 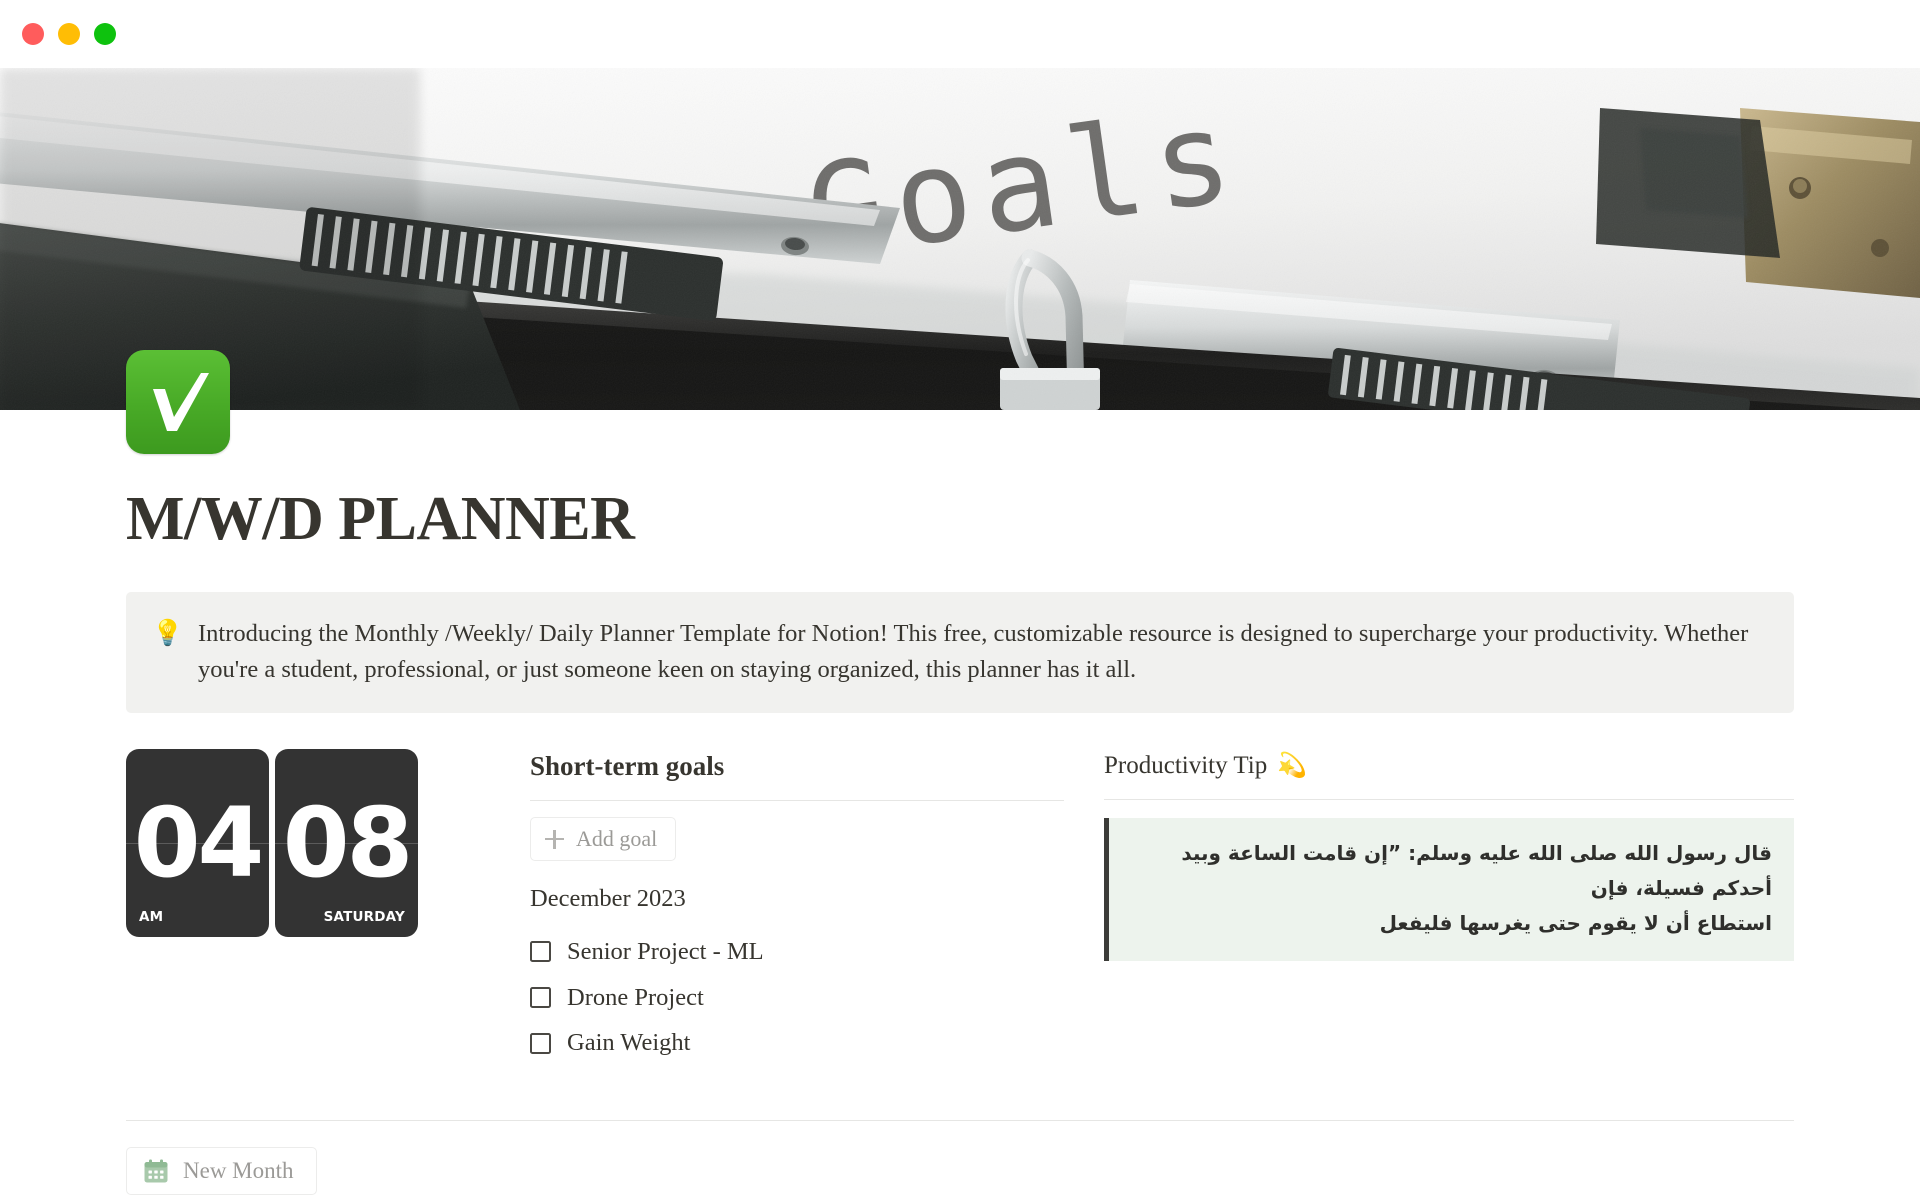 What do you see at coordinates (797, 1043) in the screenshot?
I see `list-item: Gain Weight` at bounding box center [797, 1043].